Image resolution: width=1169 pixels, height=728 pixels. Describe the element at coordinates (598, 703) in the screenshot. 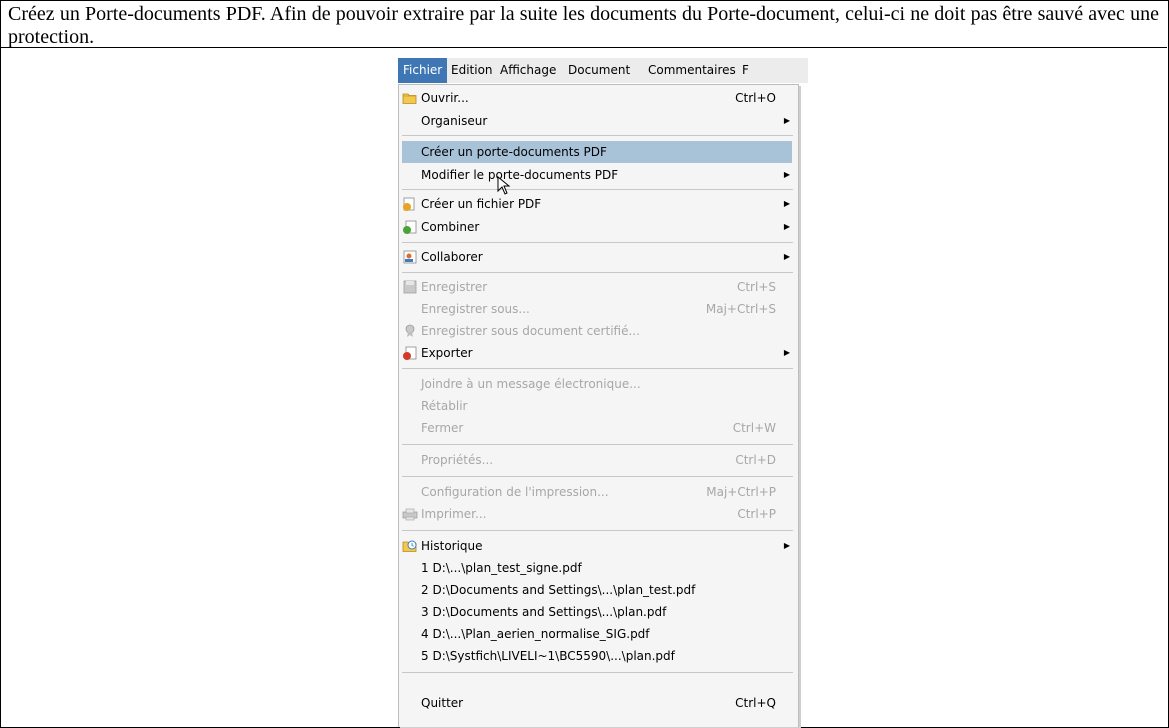

I see `menu-item-quit: Quitter Ctrl+Q` at that location.